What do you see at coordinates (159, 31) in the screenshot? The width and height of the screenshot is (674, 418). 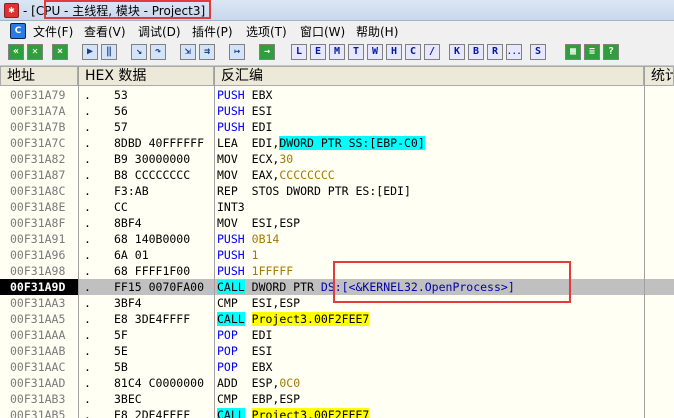 I see `menu-debug: 调试(D)` at bounding box center [159, 31].